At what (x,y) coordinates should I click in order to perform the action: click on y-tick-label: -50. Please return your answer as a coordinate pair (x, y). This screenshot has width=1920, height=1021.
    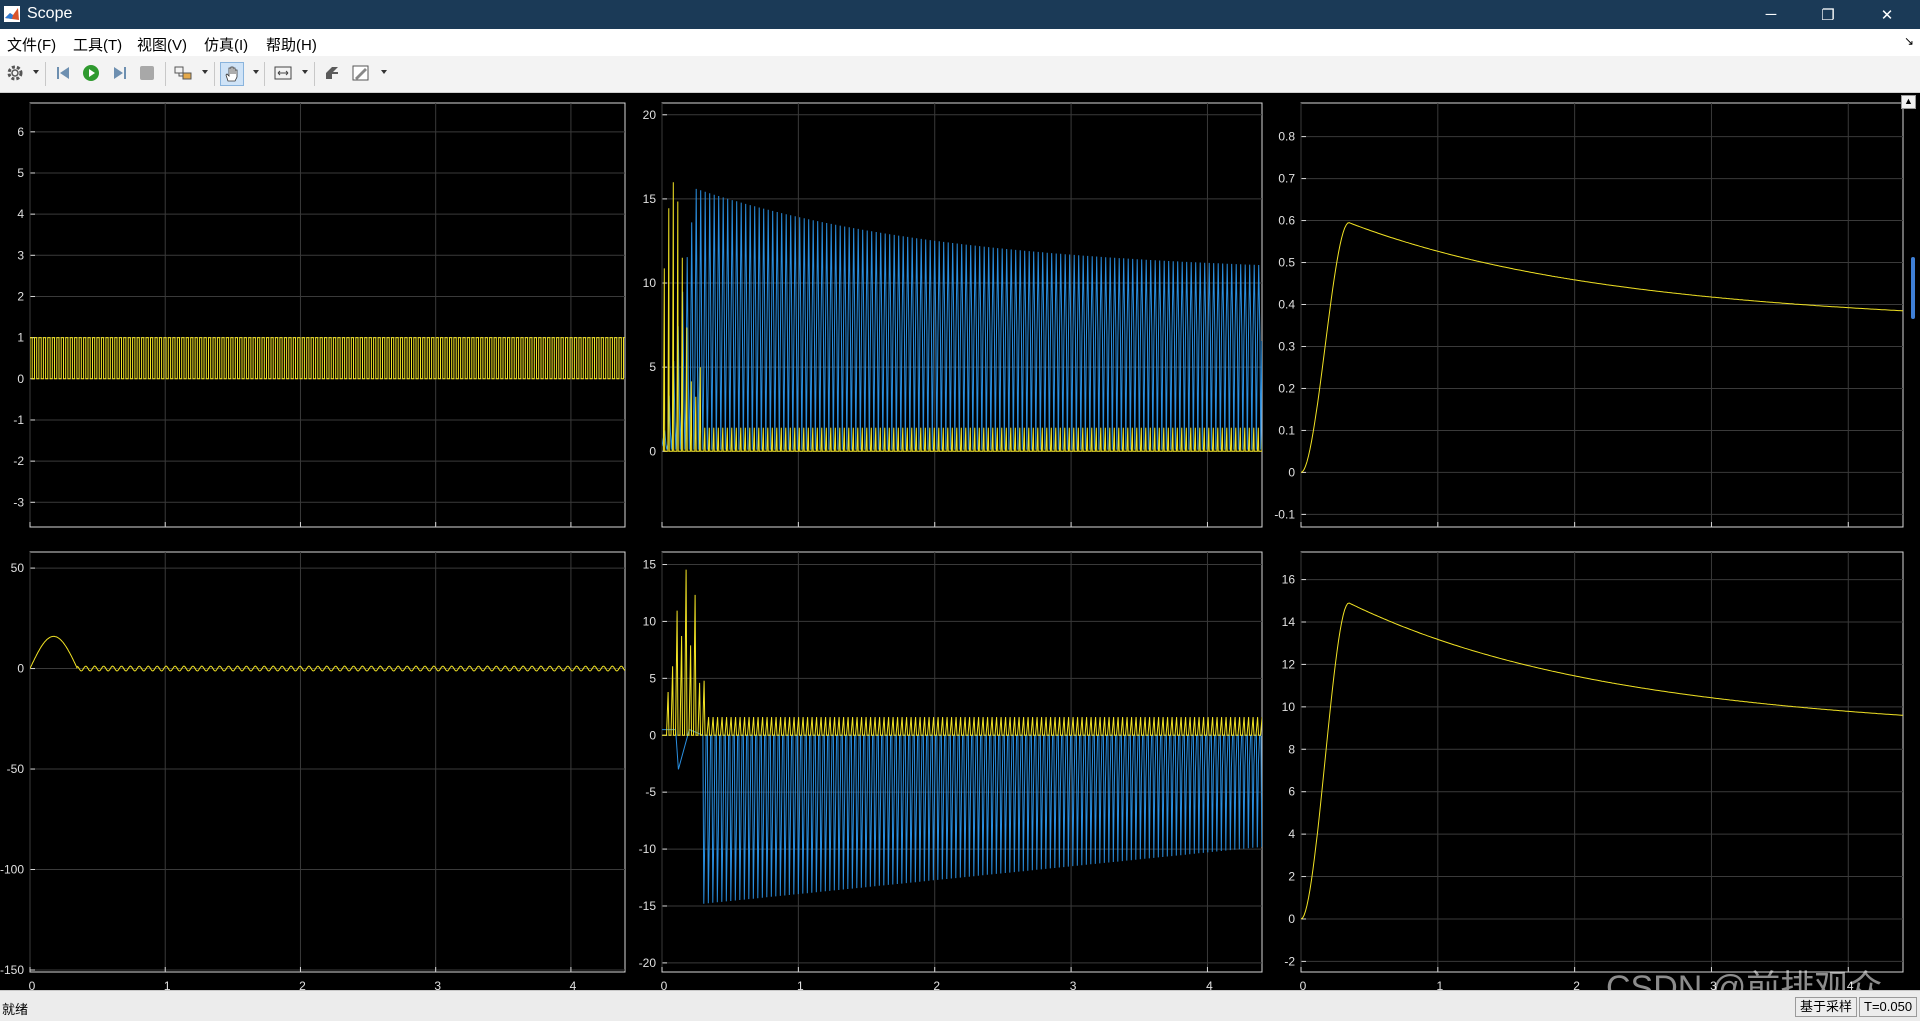
    Looking at the image, I should click on (16, 769).